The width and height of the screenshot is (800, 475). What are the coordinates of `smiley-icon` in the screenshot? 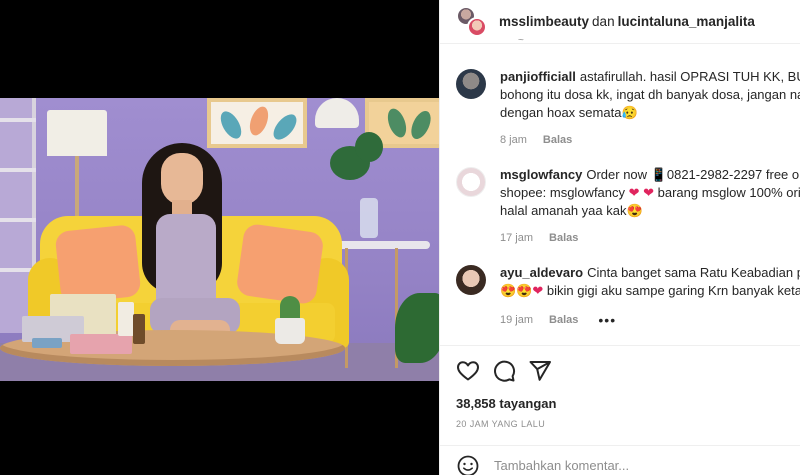 It's located at (468, 464).